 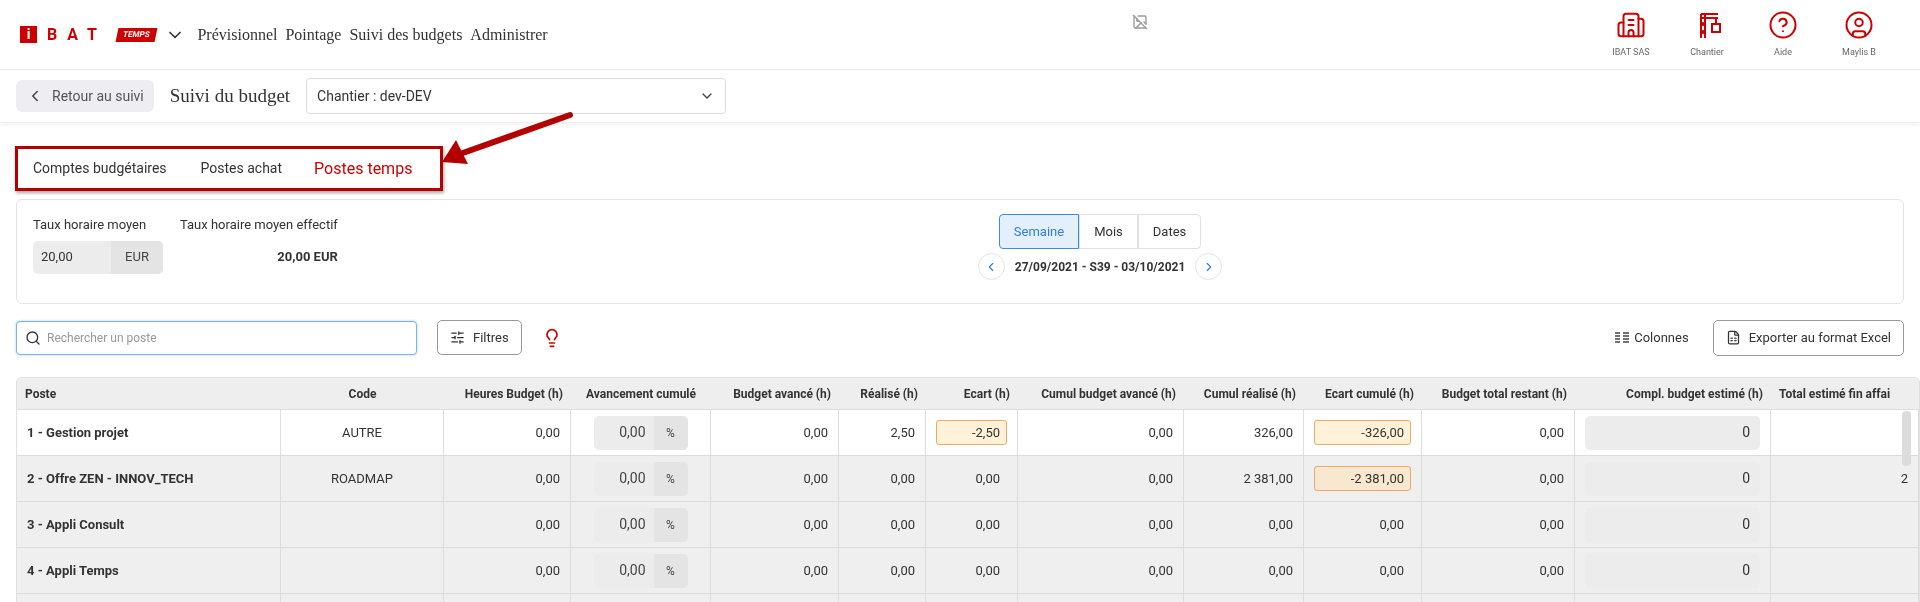 I want to click on columns-icon, so click(x=1622, y=337).